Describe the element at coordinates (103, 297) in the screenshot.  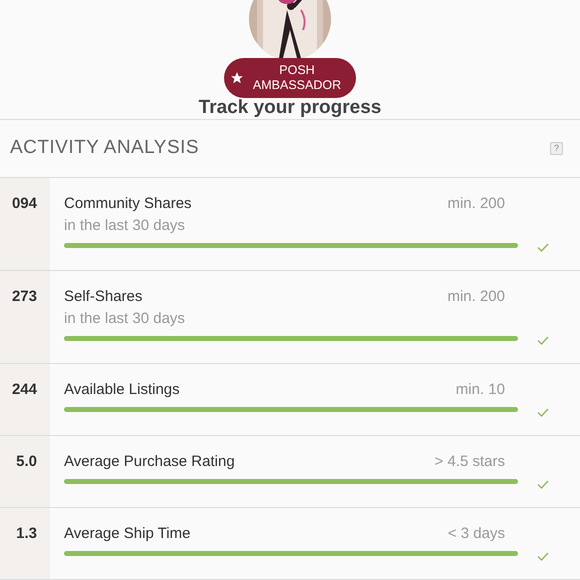
I see `metric-title: Self-Shares` at that location.